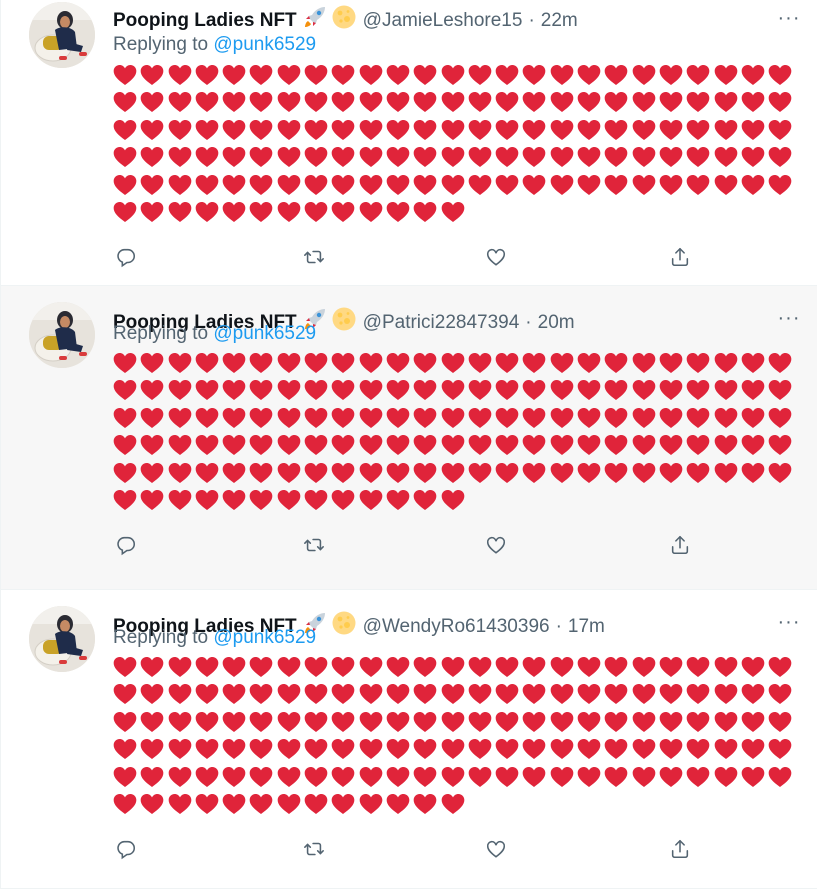 The image size is (817, 889). I want to click on user-handle: @JamieLeshore15, so click(443, 21).